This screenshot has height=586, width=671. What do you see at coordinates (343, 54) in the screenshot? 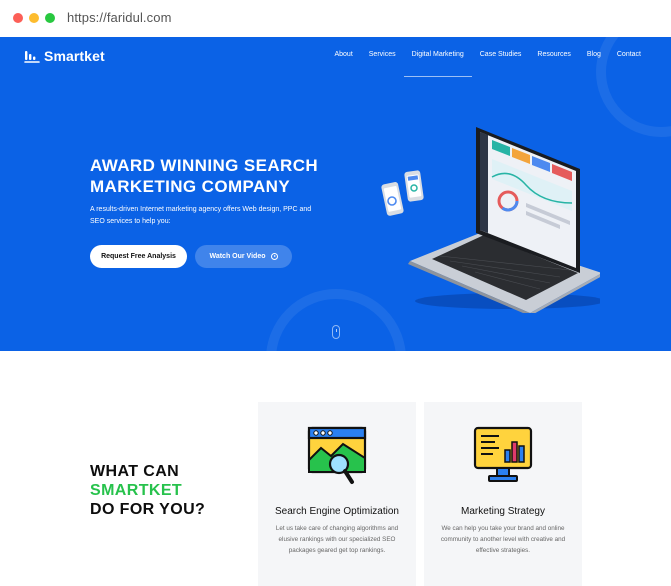
I see `nav-item-about: About` at bounding box center [343, 54].